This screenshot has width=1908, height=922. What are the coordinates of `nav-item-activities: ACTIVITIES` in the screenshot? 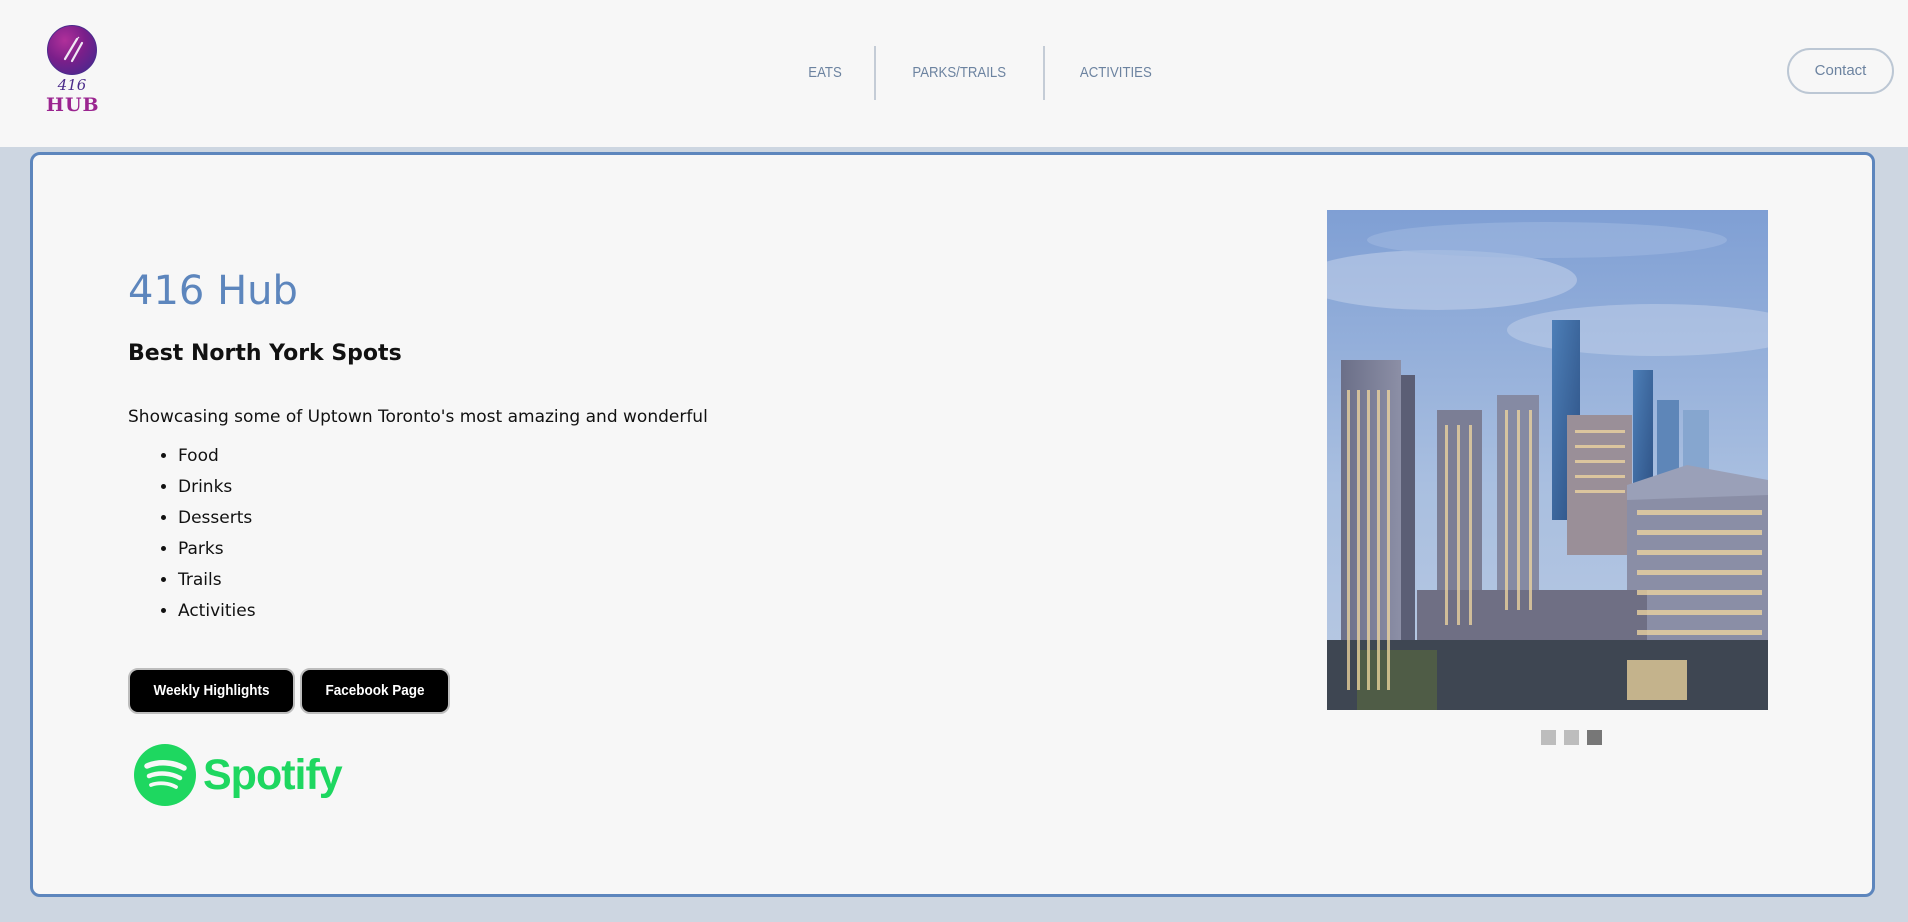 It's located at (1115, 73).